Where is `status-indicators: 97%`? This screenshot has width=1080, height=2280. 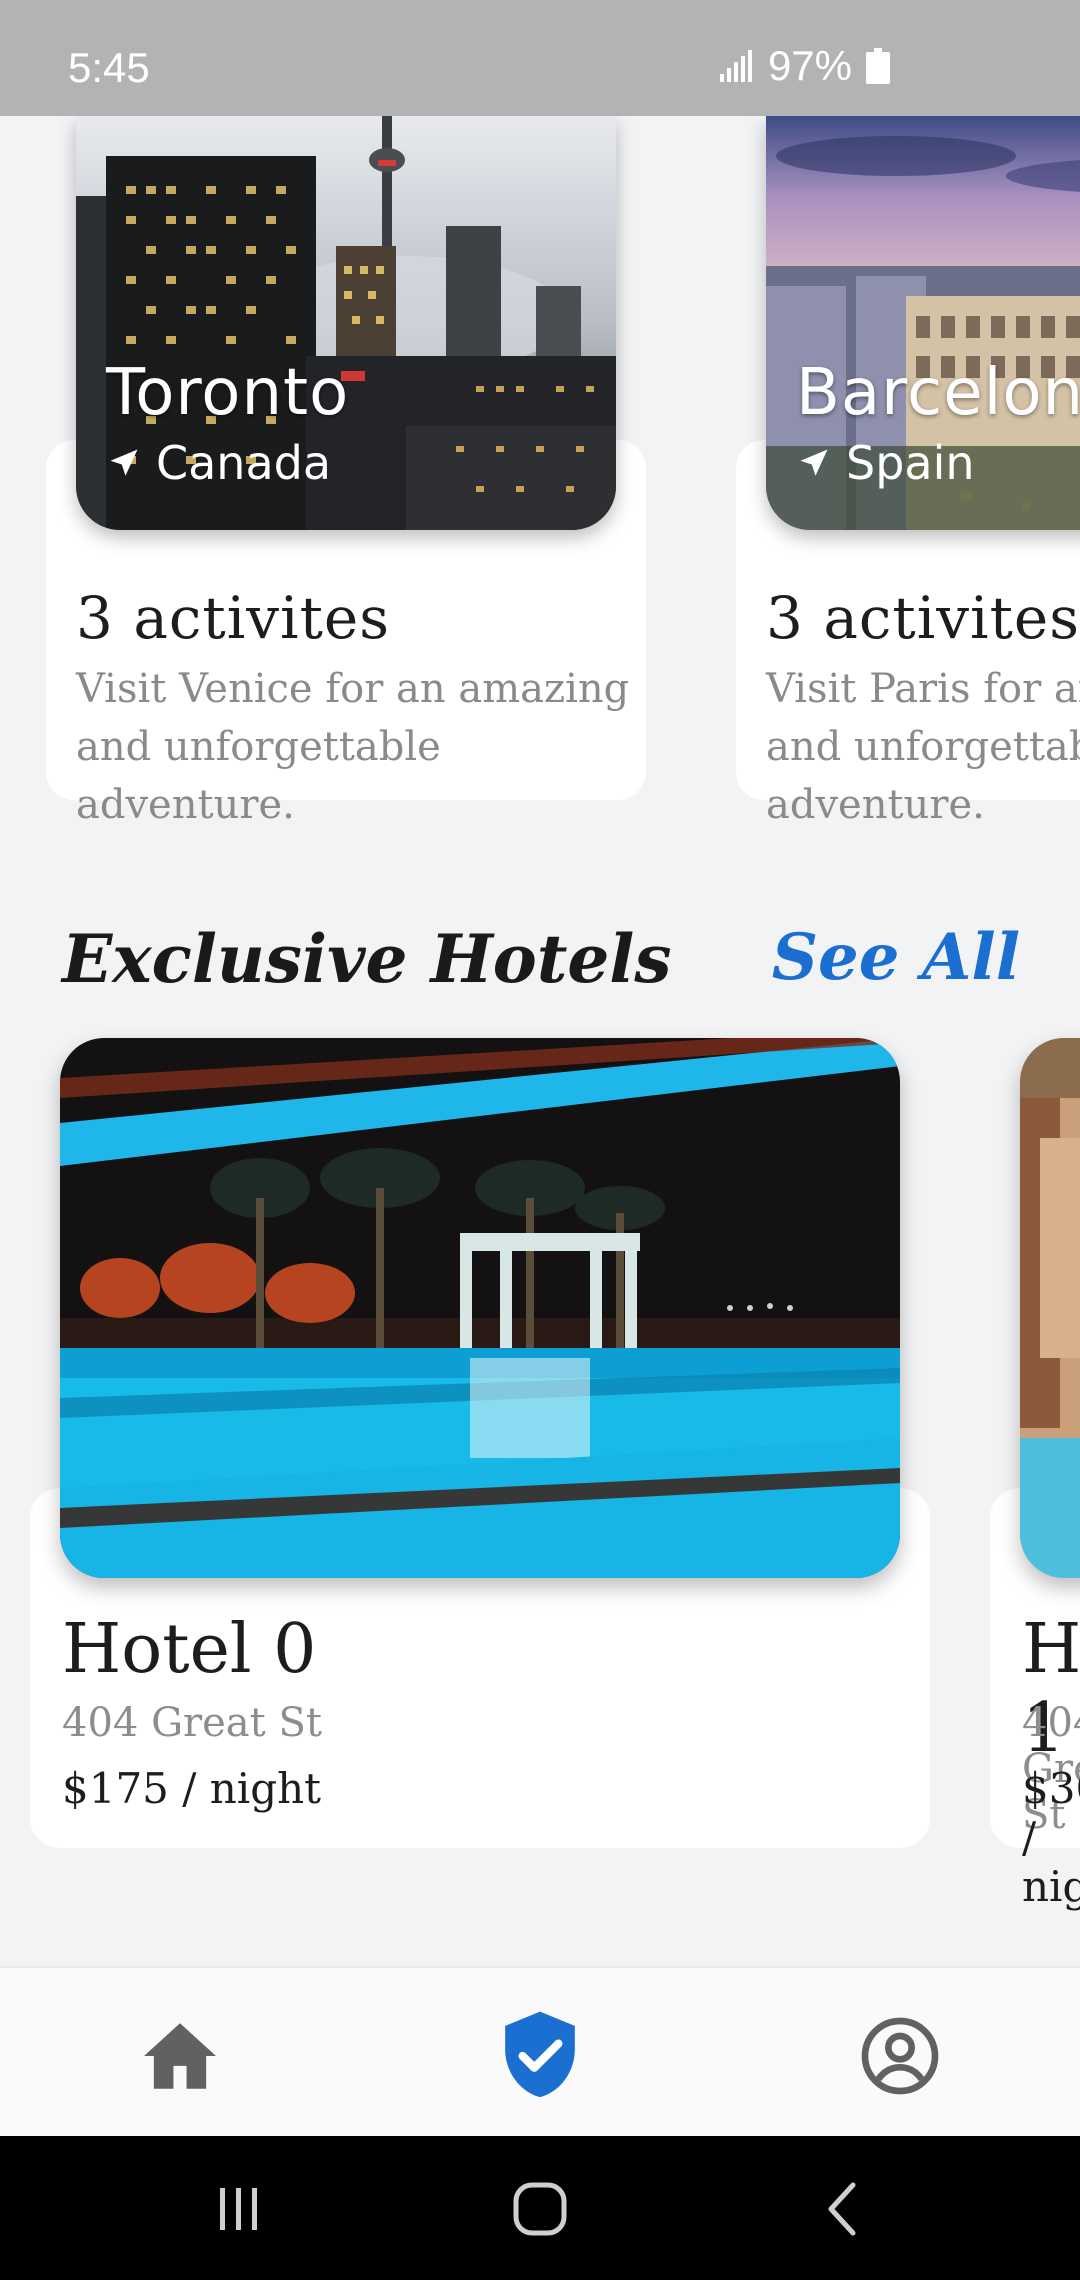
status-indicators: 97% is located at coordinates (804, 66).